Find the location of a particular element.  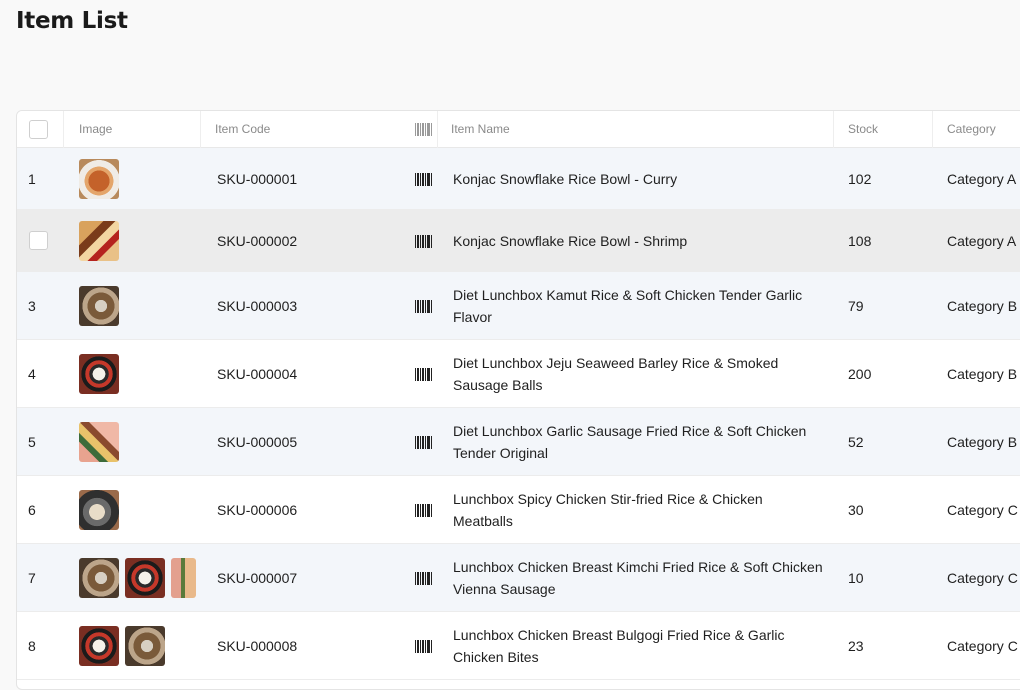

item-stock: 10 is located at coordinates (856, 578).